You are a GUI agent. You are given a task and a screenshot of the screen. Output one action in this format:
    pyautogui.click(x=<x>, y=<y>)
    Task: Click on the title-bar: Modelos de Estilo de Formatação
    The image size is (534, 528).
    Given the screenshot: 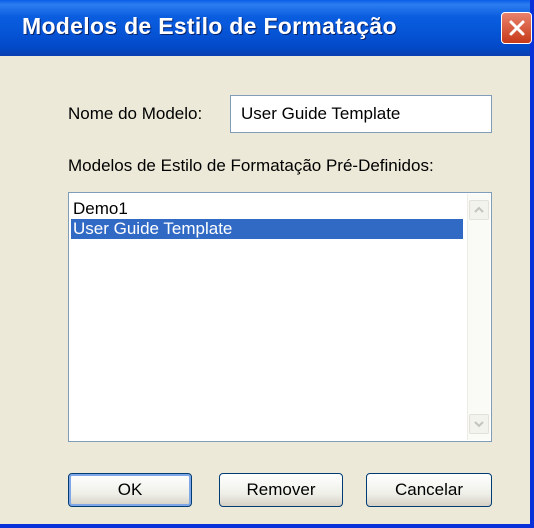 What is the action you would take?
    pyautogui.click(x=266, y=28)
    